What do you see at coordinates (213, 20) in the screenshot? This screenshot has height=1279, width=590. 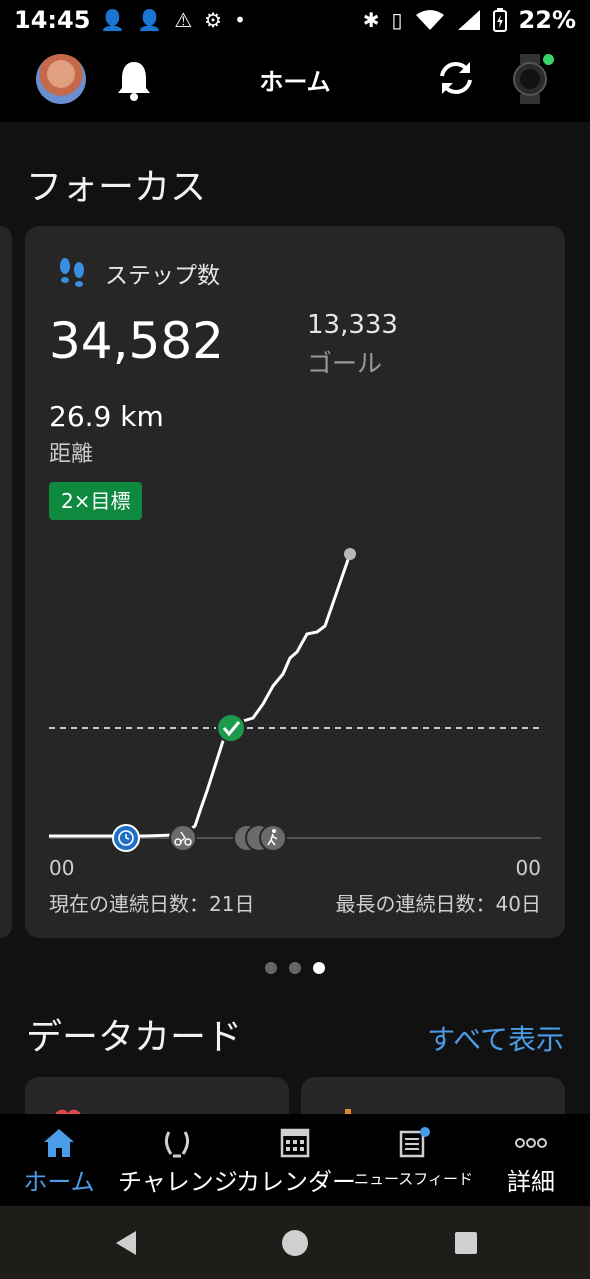 I see `gears-icon: ⚙` at bounding box center [213, 20].